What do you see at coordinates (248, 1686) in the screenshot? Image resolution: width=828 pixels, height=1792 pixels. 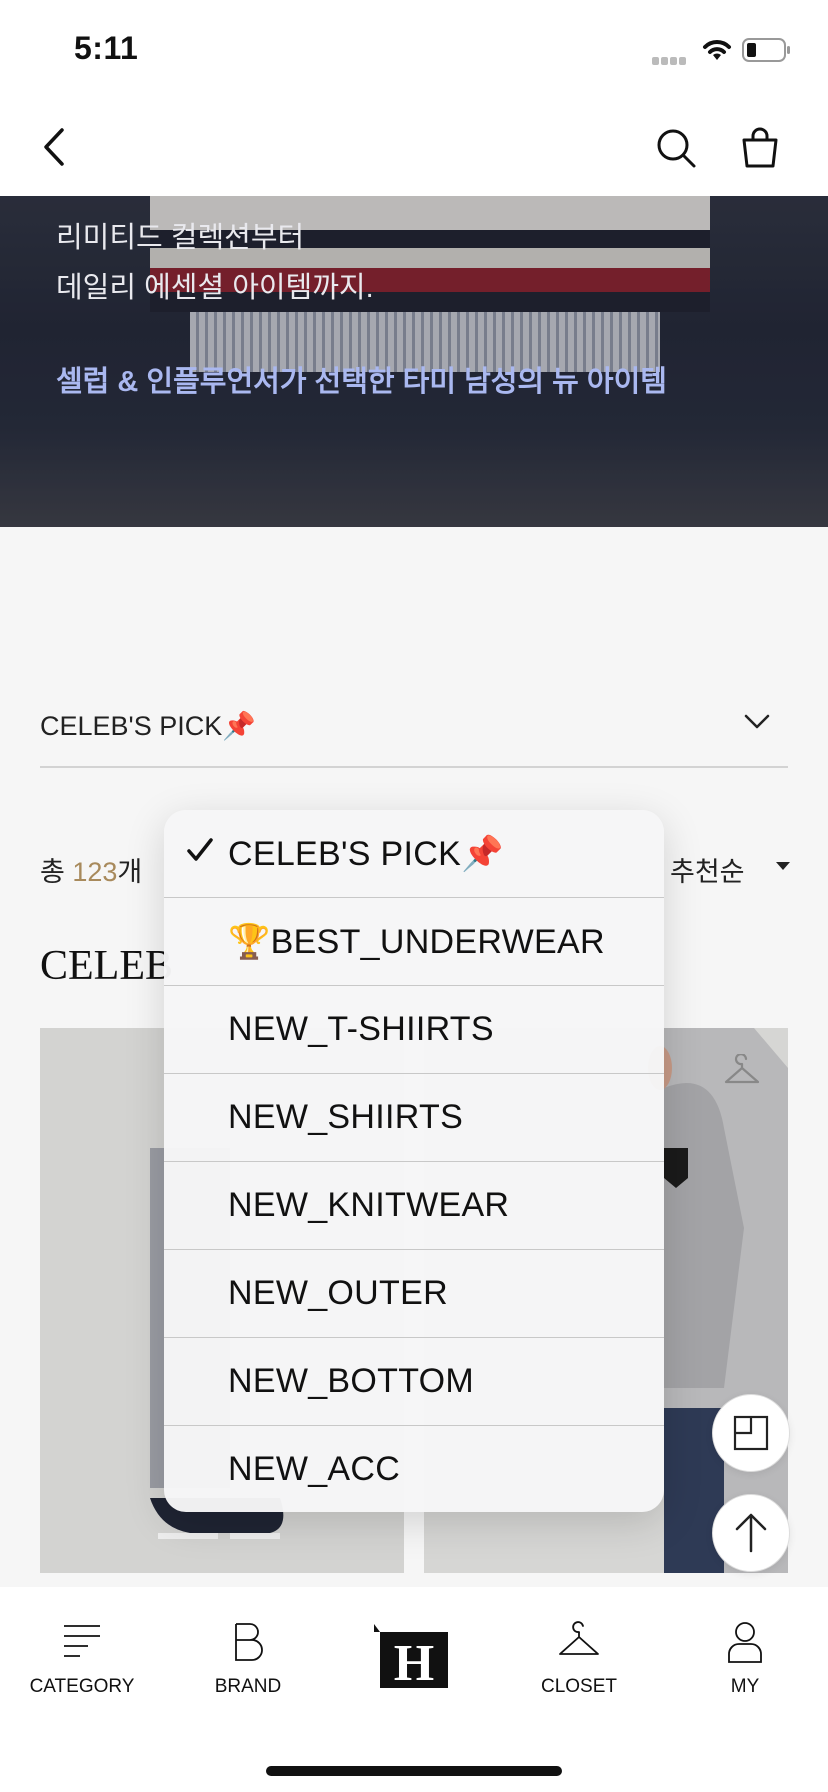 I see `tab-brand-label: BRAND` at bounding box center [248, 1686].